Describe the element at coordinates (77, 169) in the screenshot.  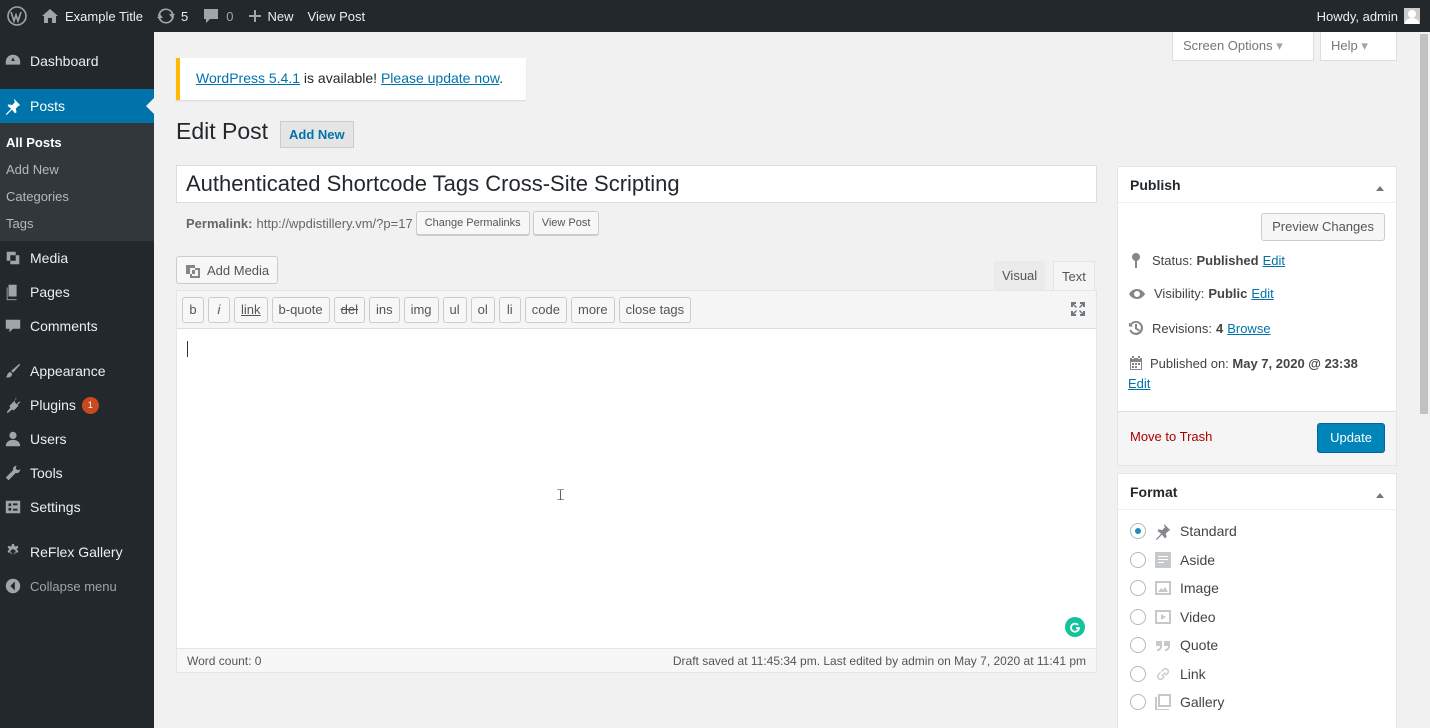
I see `submenu-add-new: Add New` at that location.